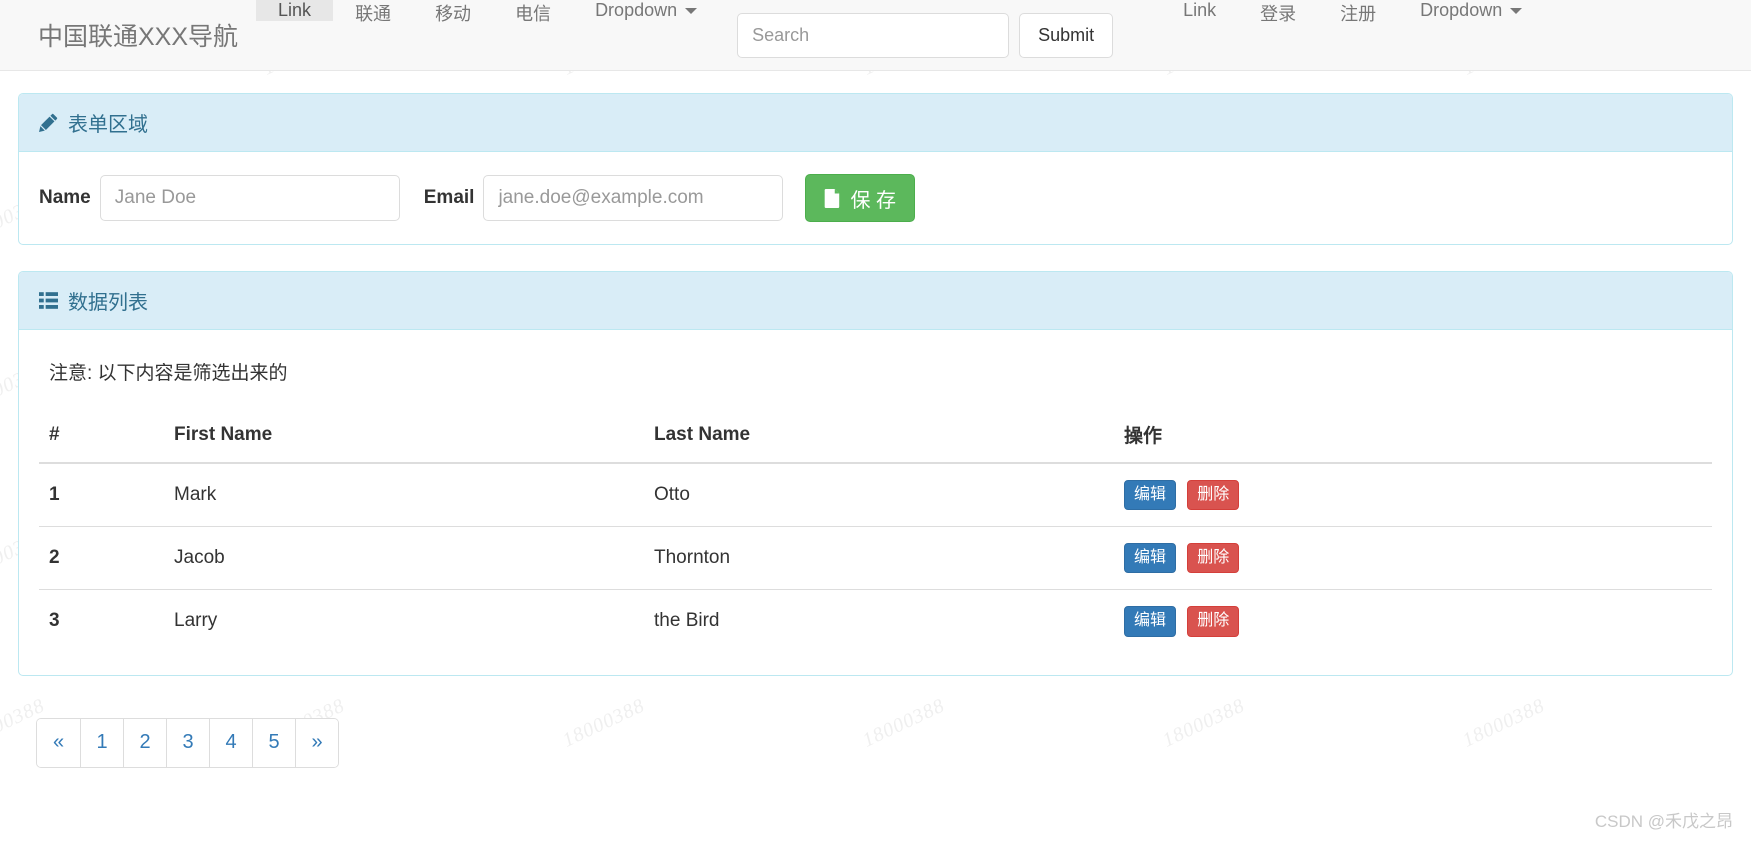 The height and width of the screenshot is (848, 1751). I want to click on nav-item-link-right: Link, so click(1199, 10).